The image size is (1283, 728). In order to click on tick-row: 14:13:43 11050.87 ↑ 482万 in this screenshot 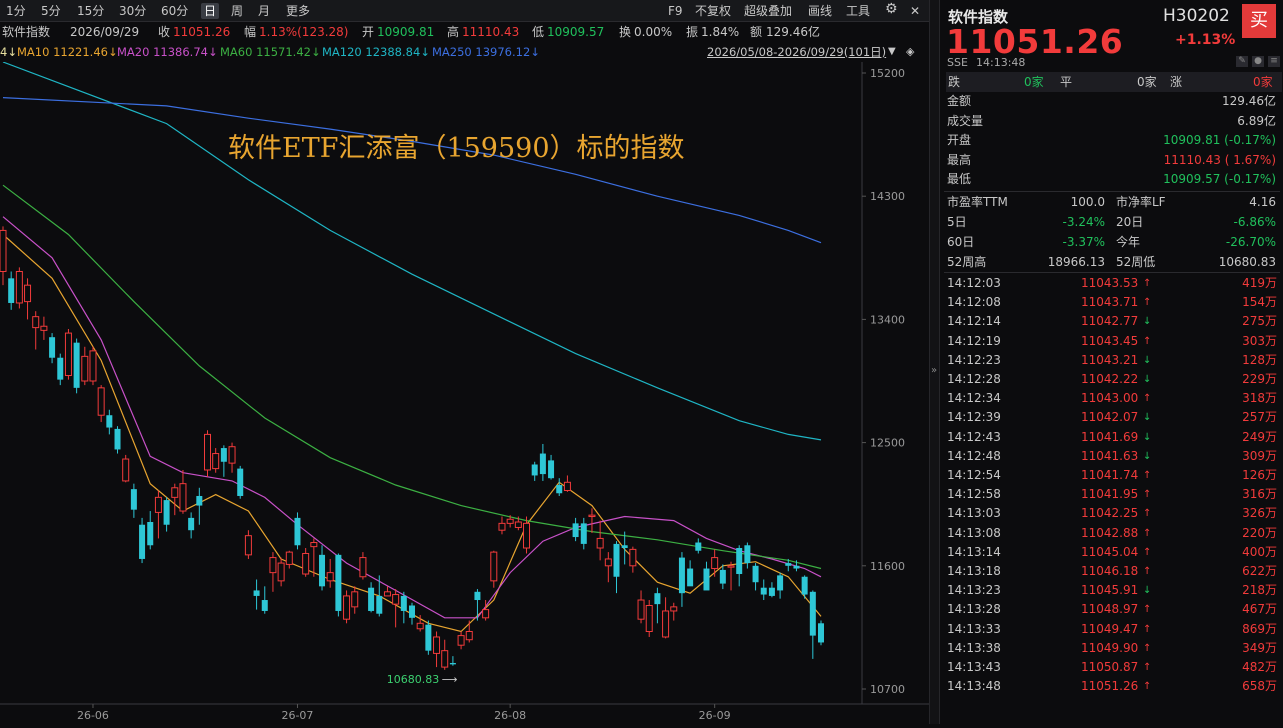, I will do `click(1112, 667)`.